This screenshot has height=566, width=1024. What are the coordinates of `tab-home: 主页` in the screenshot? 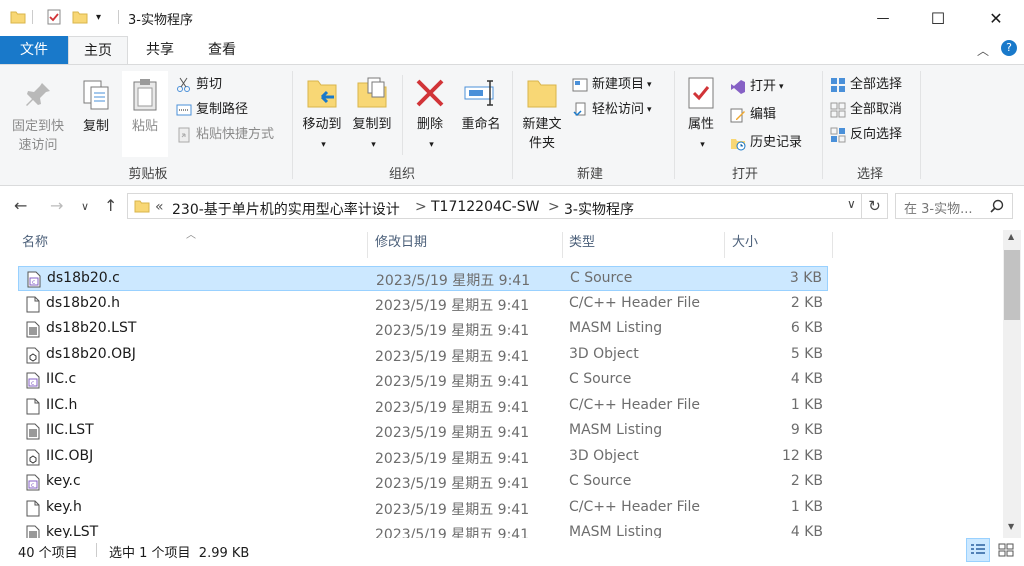 It's located at (98, 50).